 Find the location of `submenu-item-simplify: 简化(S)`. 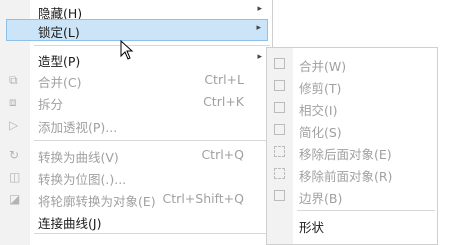

submenu-item-simplify: 简化(S) is located at coordinates (352, 130).